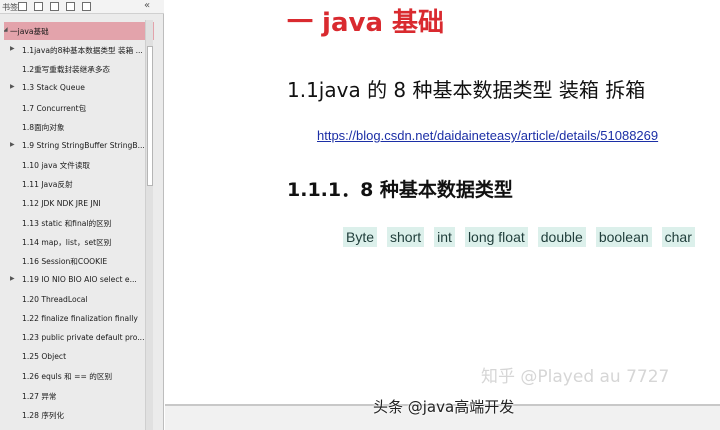 The image size is (720, 430). I want to click on outline-item: 1.16 Session和COOKIE, so click(78, 261).